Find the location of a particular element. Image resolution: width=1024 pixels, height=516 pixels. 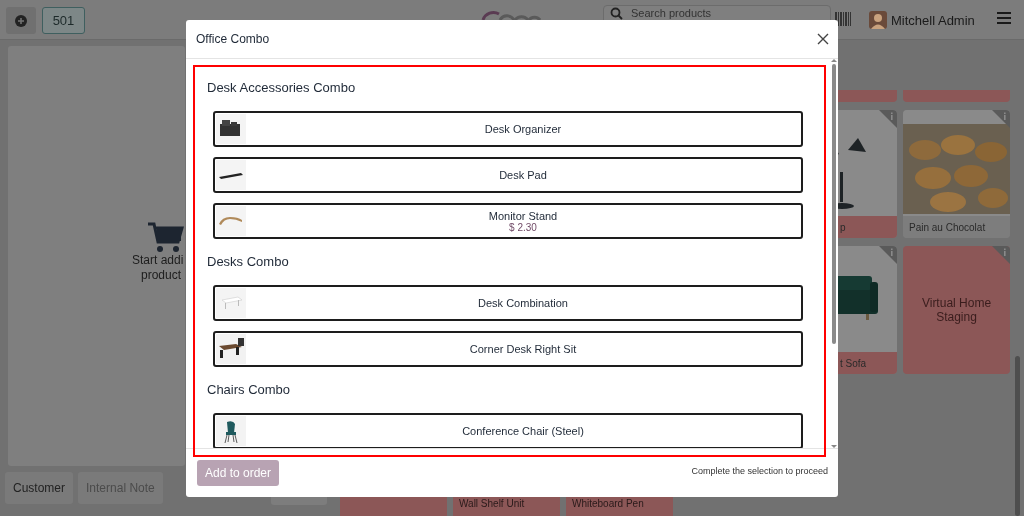

search-icon is located at coordinates (616, 13).